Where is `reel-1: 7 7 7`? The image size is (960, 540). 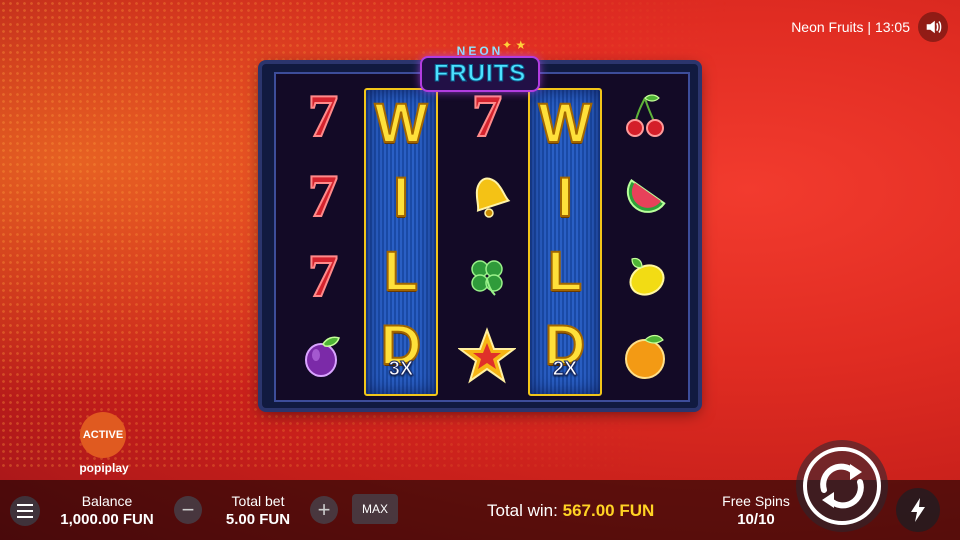
reel-1: 7 7 7 is located at coordinates (323, 237).